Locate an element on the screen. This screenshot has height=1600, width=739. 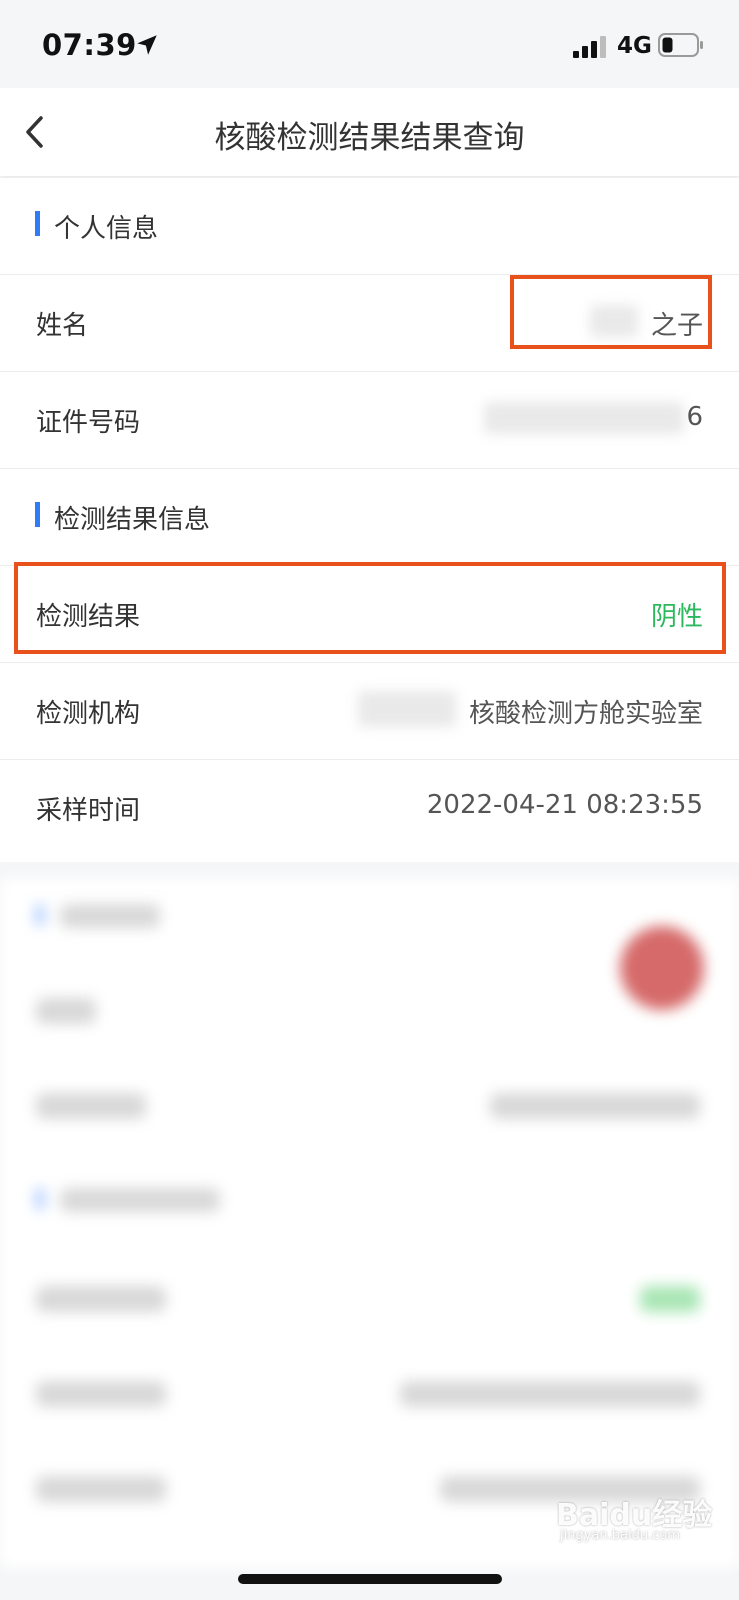
sampling-time-label: 采样时间 is located at coordinates (88, 811).